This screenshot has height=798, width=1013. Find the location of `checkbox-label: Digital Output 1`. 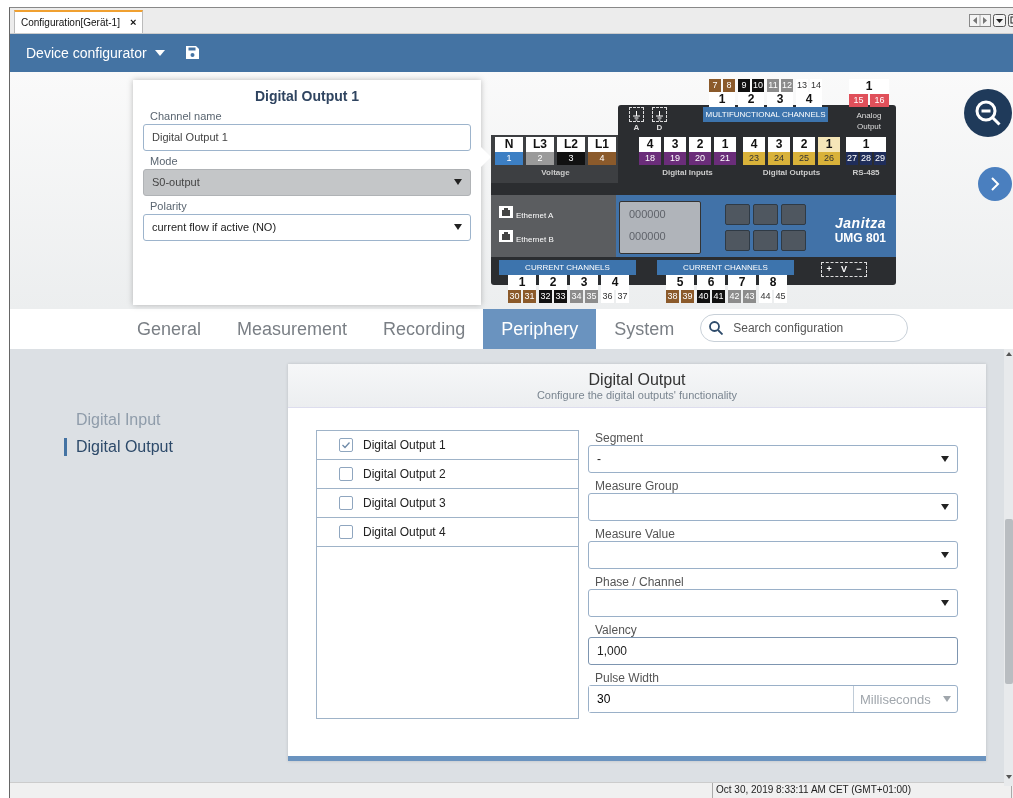

checkbox-label: Digital Output 1 is located at coordinates (404, 445).